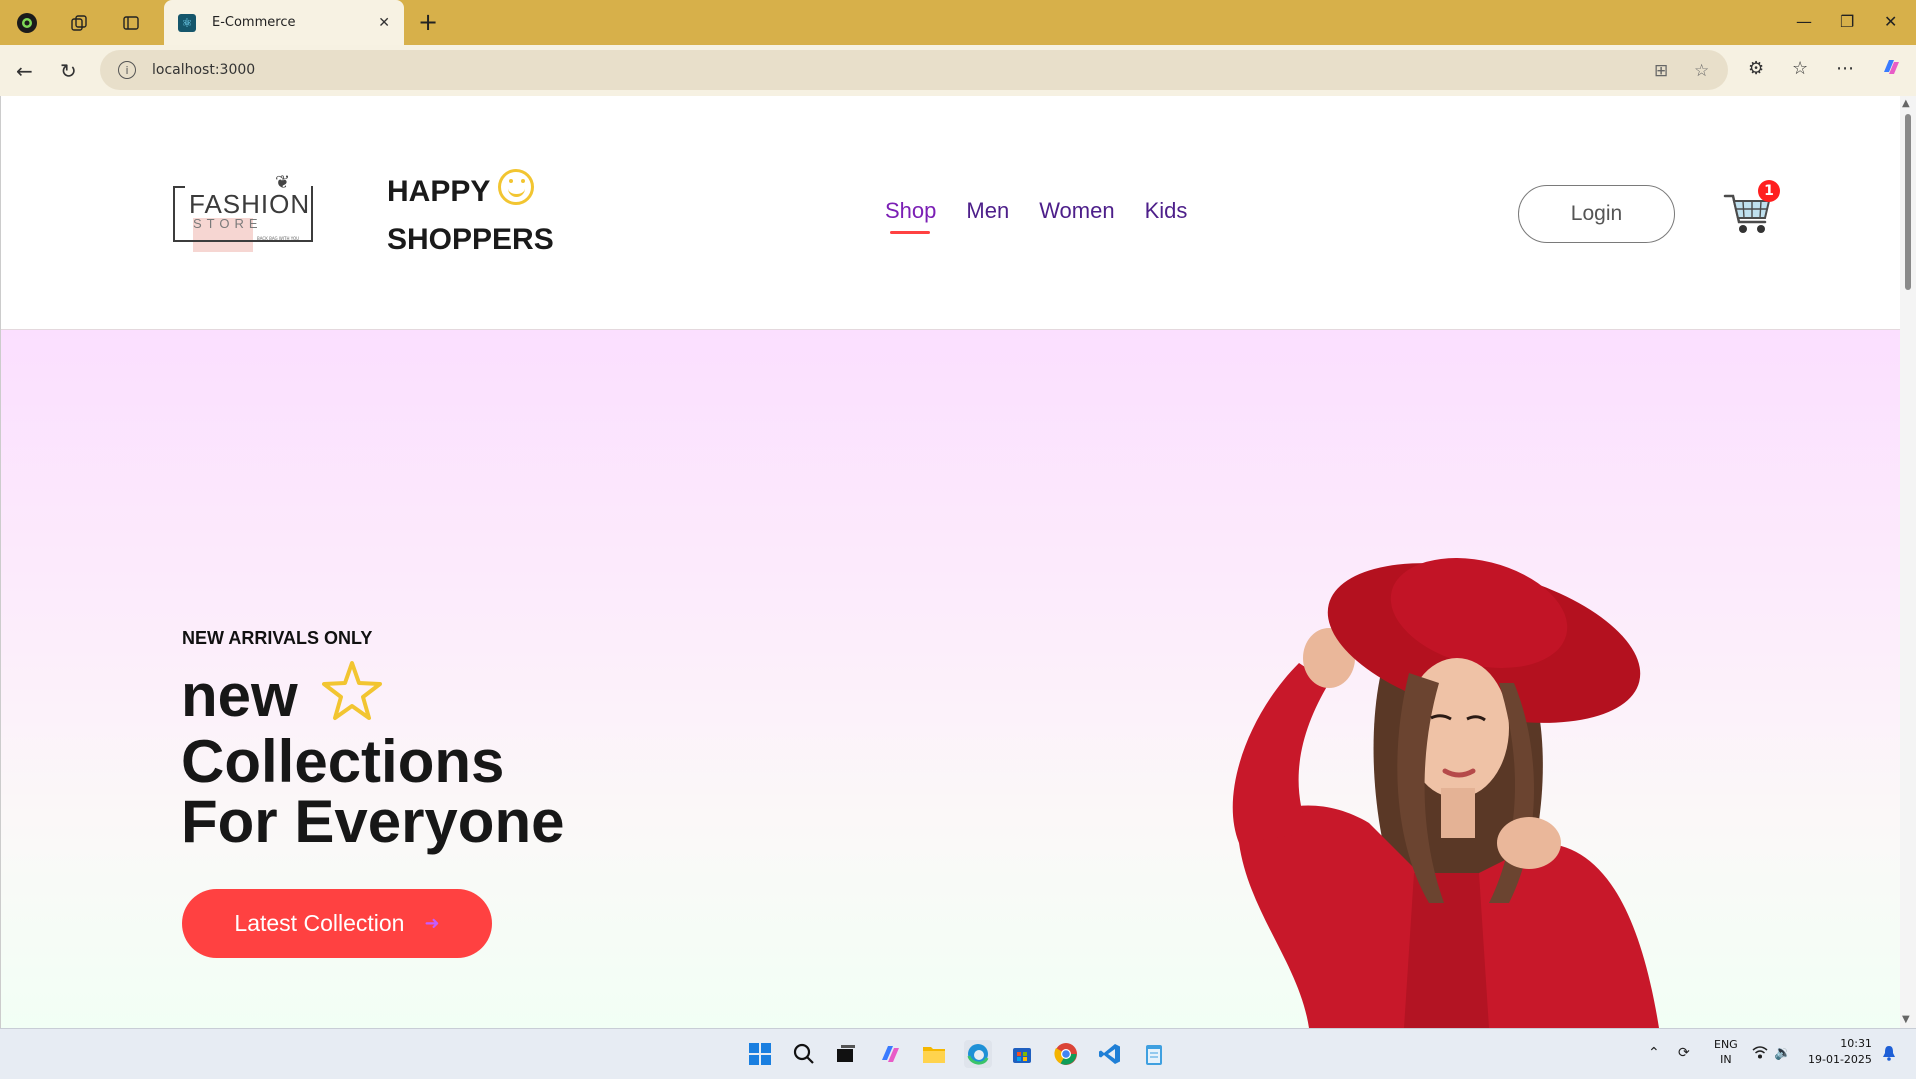 The image size is (1916, 1079). What do you see at coordinates (1804, 21) in the screenshot?
I see `minimize-icon: —` at bounding box center [1804, 21].